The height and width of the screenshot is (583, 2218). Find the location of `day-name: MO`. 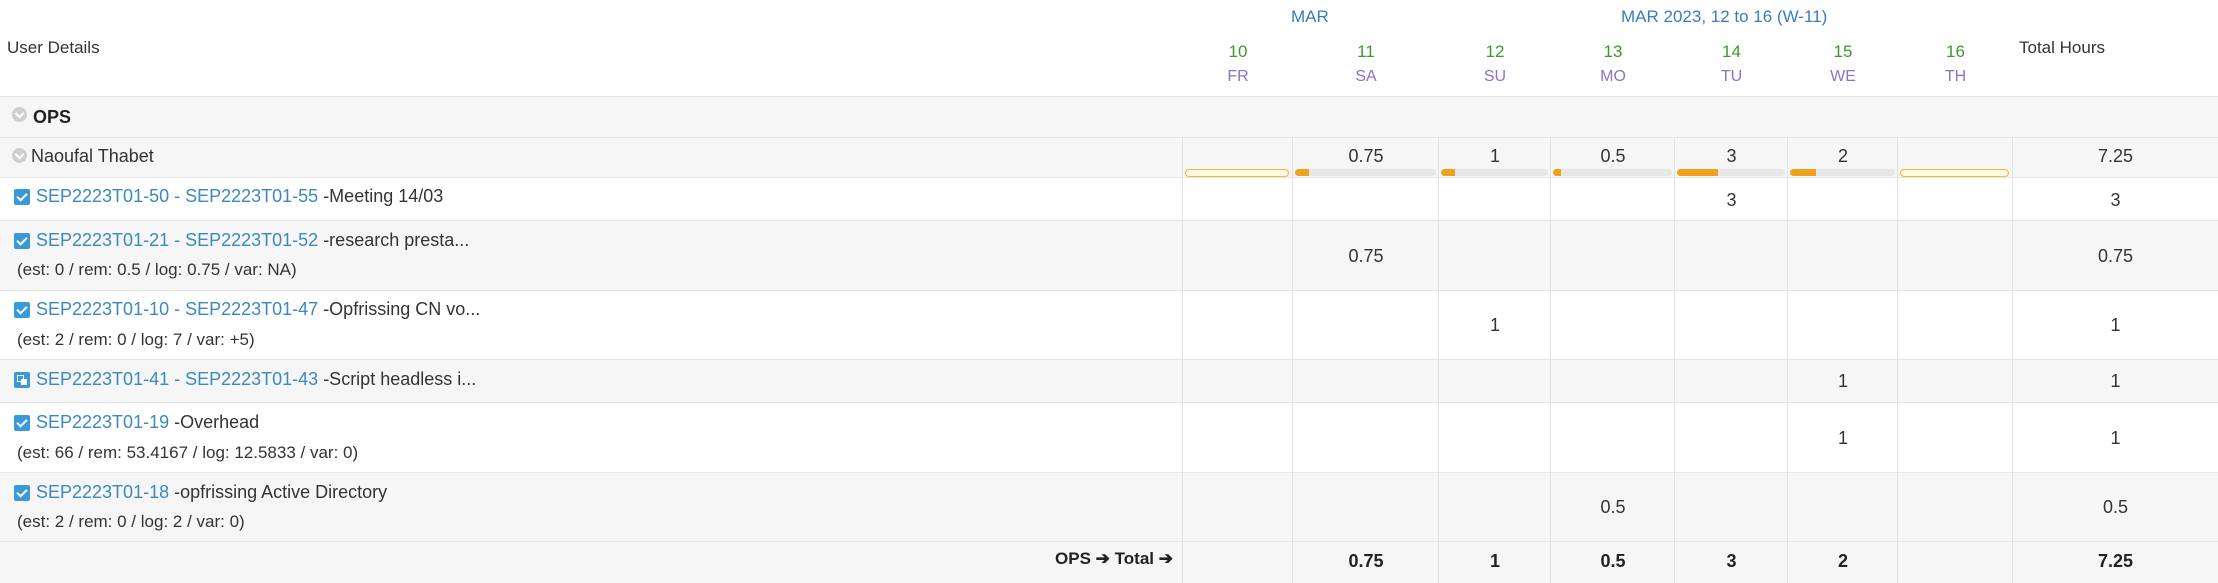

day-name: MO is located at coordinates (1613, 76).